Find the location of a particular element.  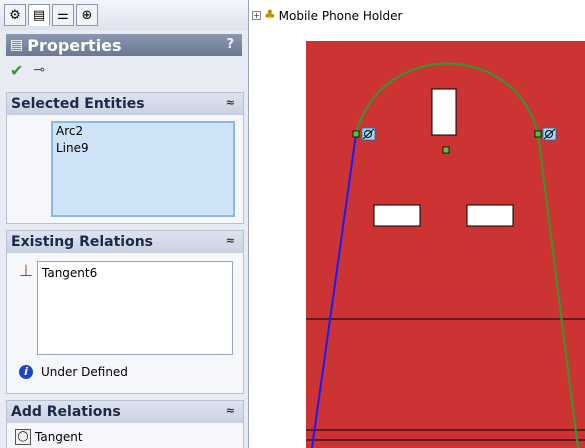

arc-center-point is located at coordinates (446, 150).